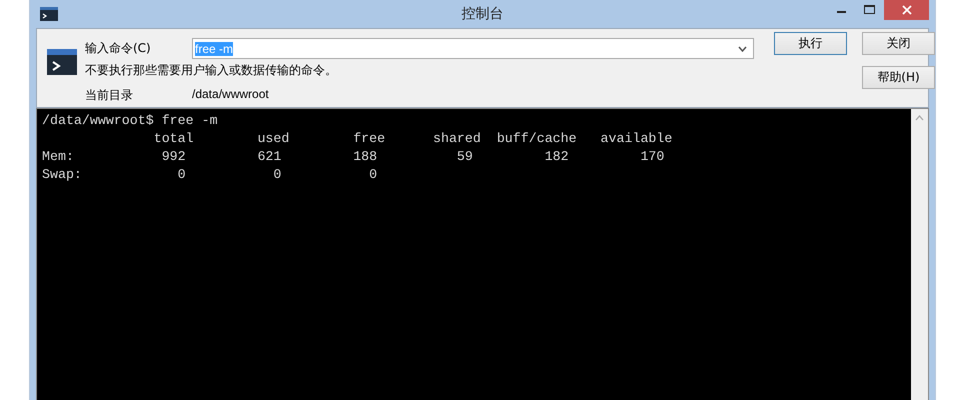 This screenshot has height=400, width=960. I want to click on directory-label: 当前目录, so click(109, 95).